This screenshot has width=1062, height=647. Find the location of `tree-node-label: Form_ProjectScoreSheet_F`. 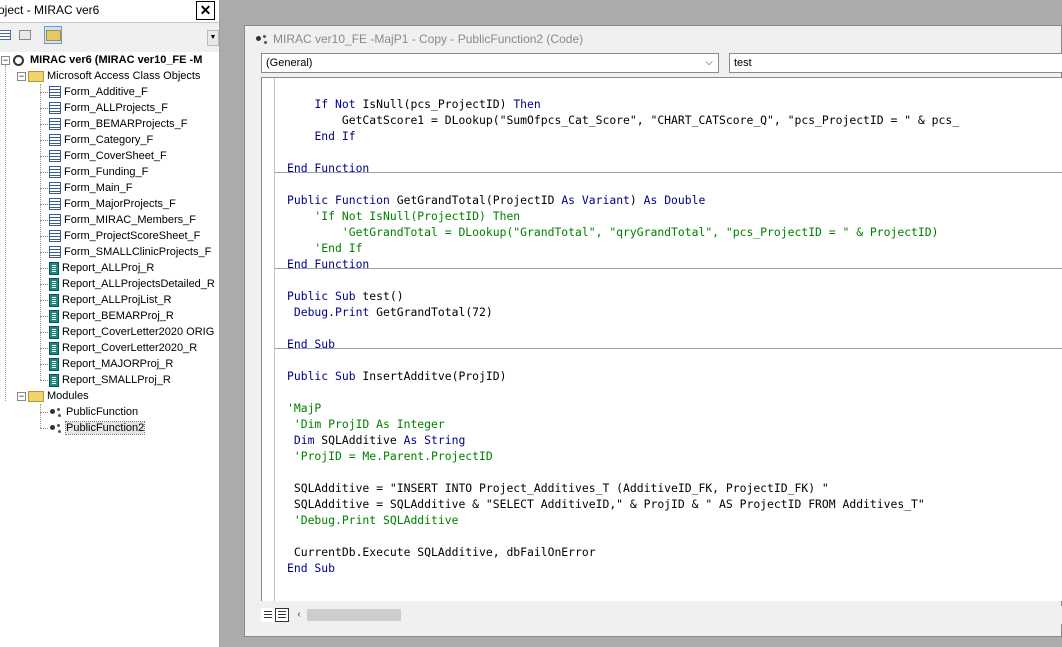

tree-node-label: Form_ProjectScoreSheet_F is located at coordinates (132, 236).